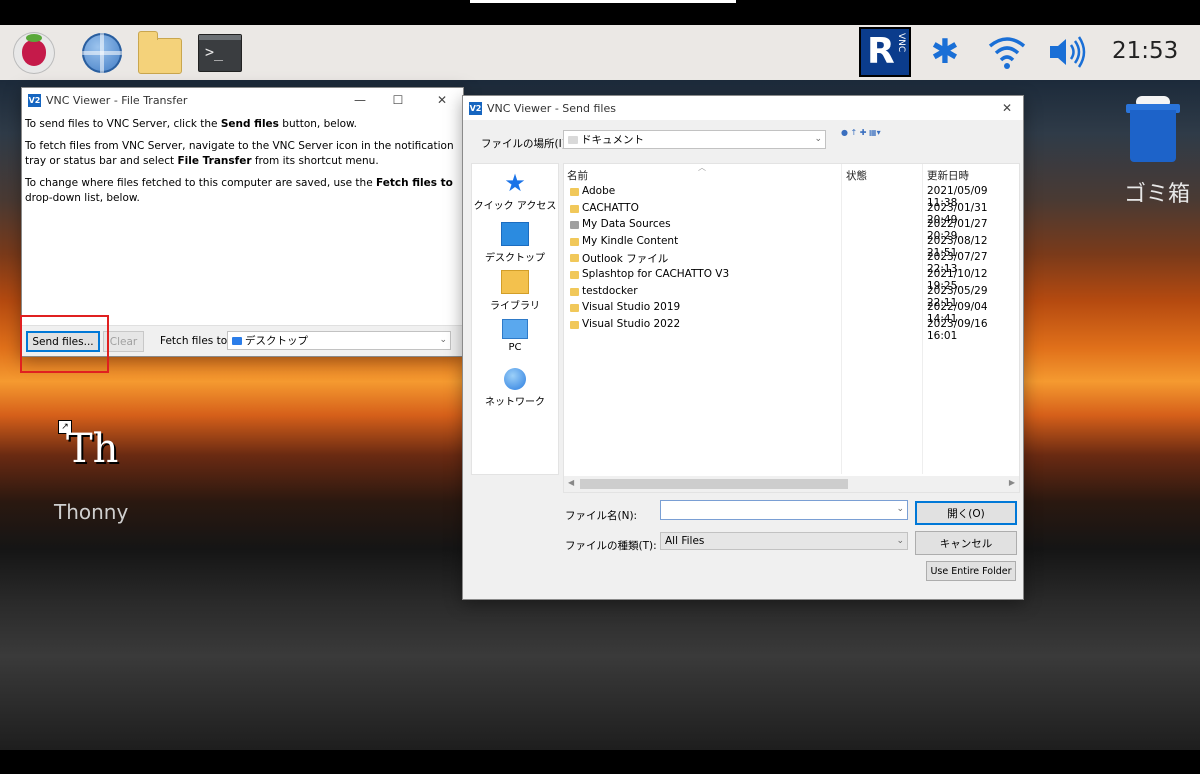  I want to click on network-globe-icon, so click(515, 379).